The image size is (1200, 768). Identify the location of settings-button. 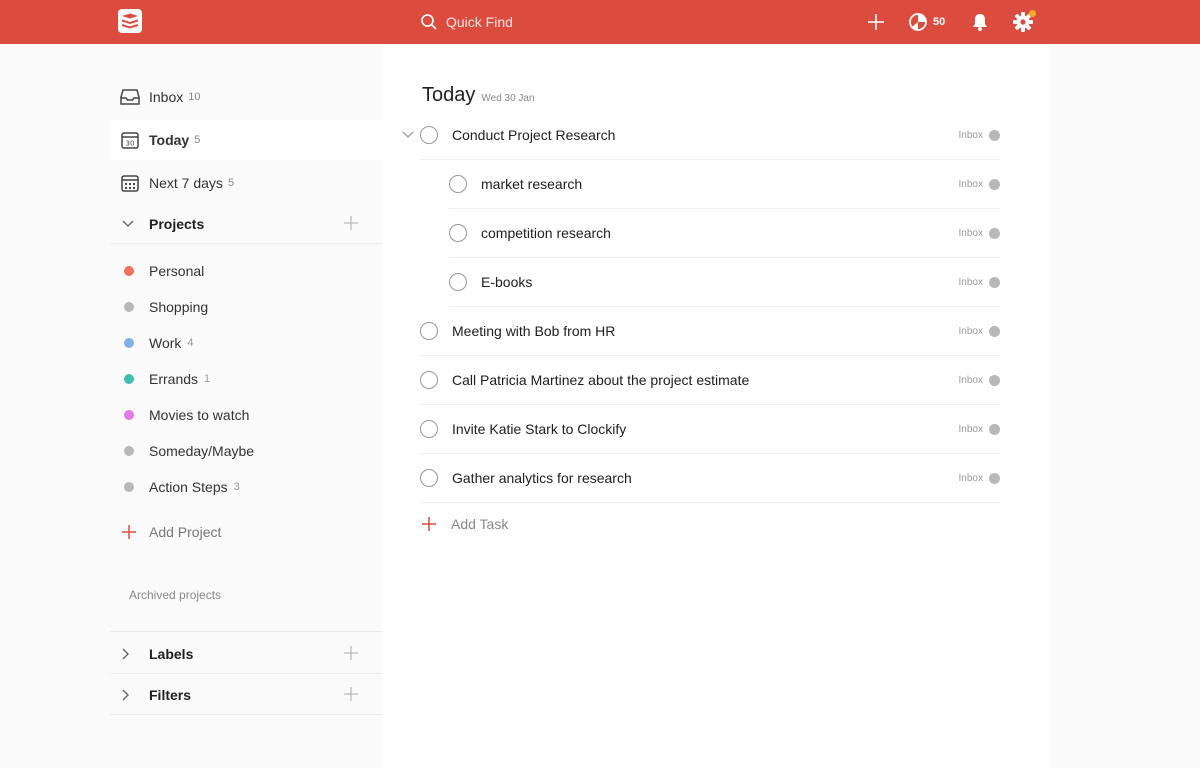
(1024, 22).